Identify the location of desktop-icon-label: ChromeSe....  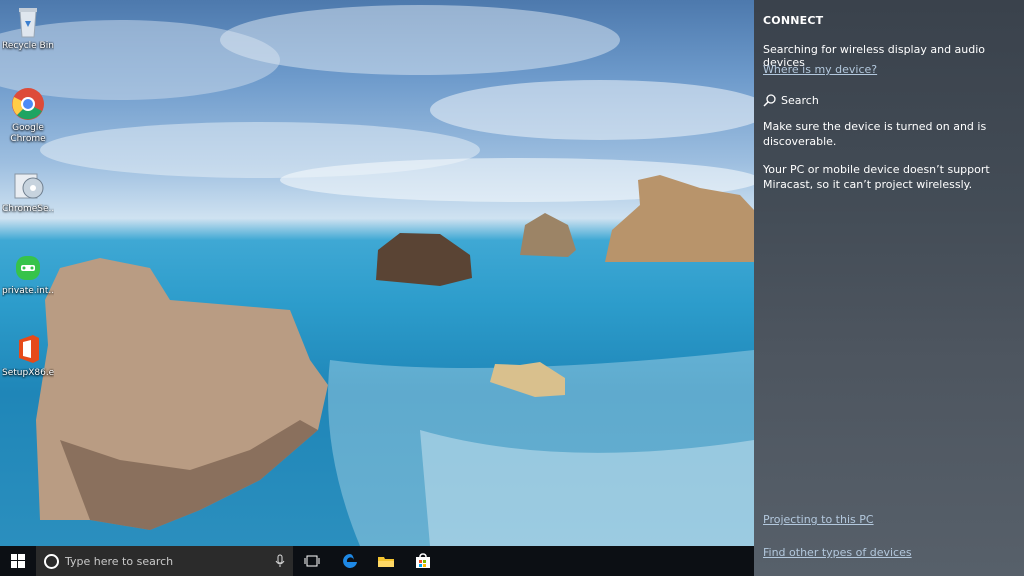
(28, 209).